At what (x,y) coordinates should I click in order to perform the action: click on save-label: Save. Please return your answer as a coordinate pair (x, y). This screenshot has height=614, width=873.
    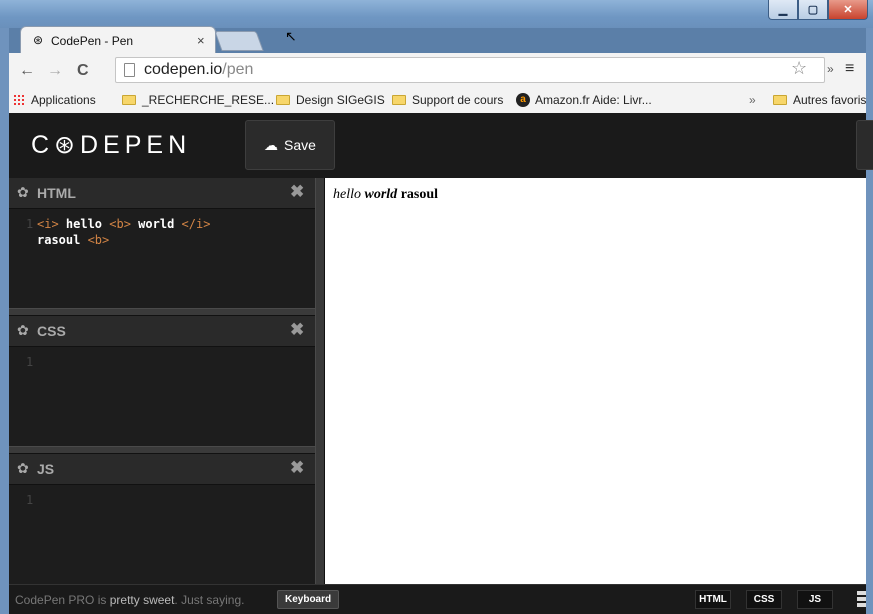
    Looking at the image, I should click on (300, 145).